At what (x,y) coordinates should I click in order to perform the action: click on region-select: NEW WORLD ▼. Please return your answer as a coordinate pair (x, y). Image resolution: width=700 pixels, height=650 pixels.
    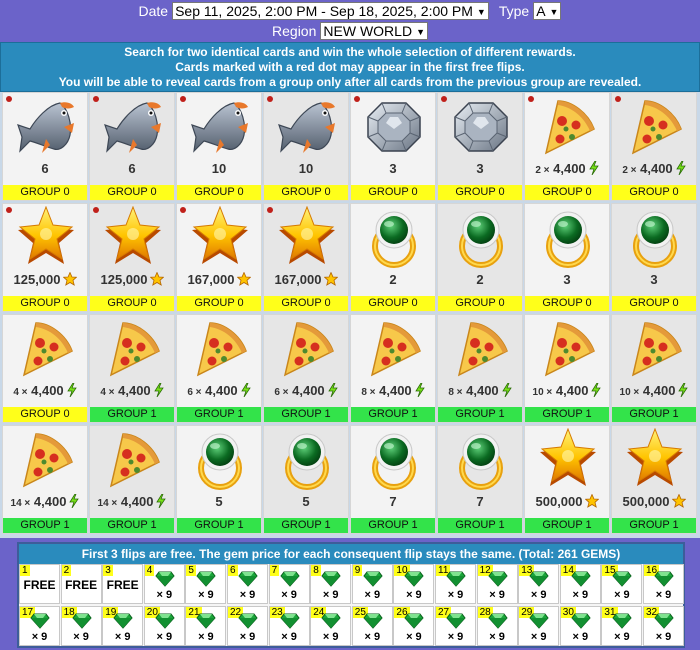
    Looking at the image, I should click on (374, 31).